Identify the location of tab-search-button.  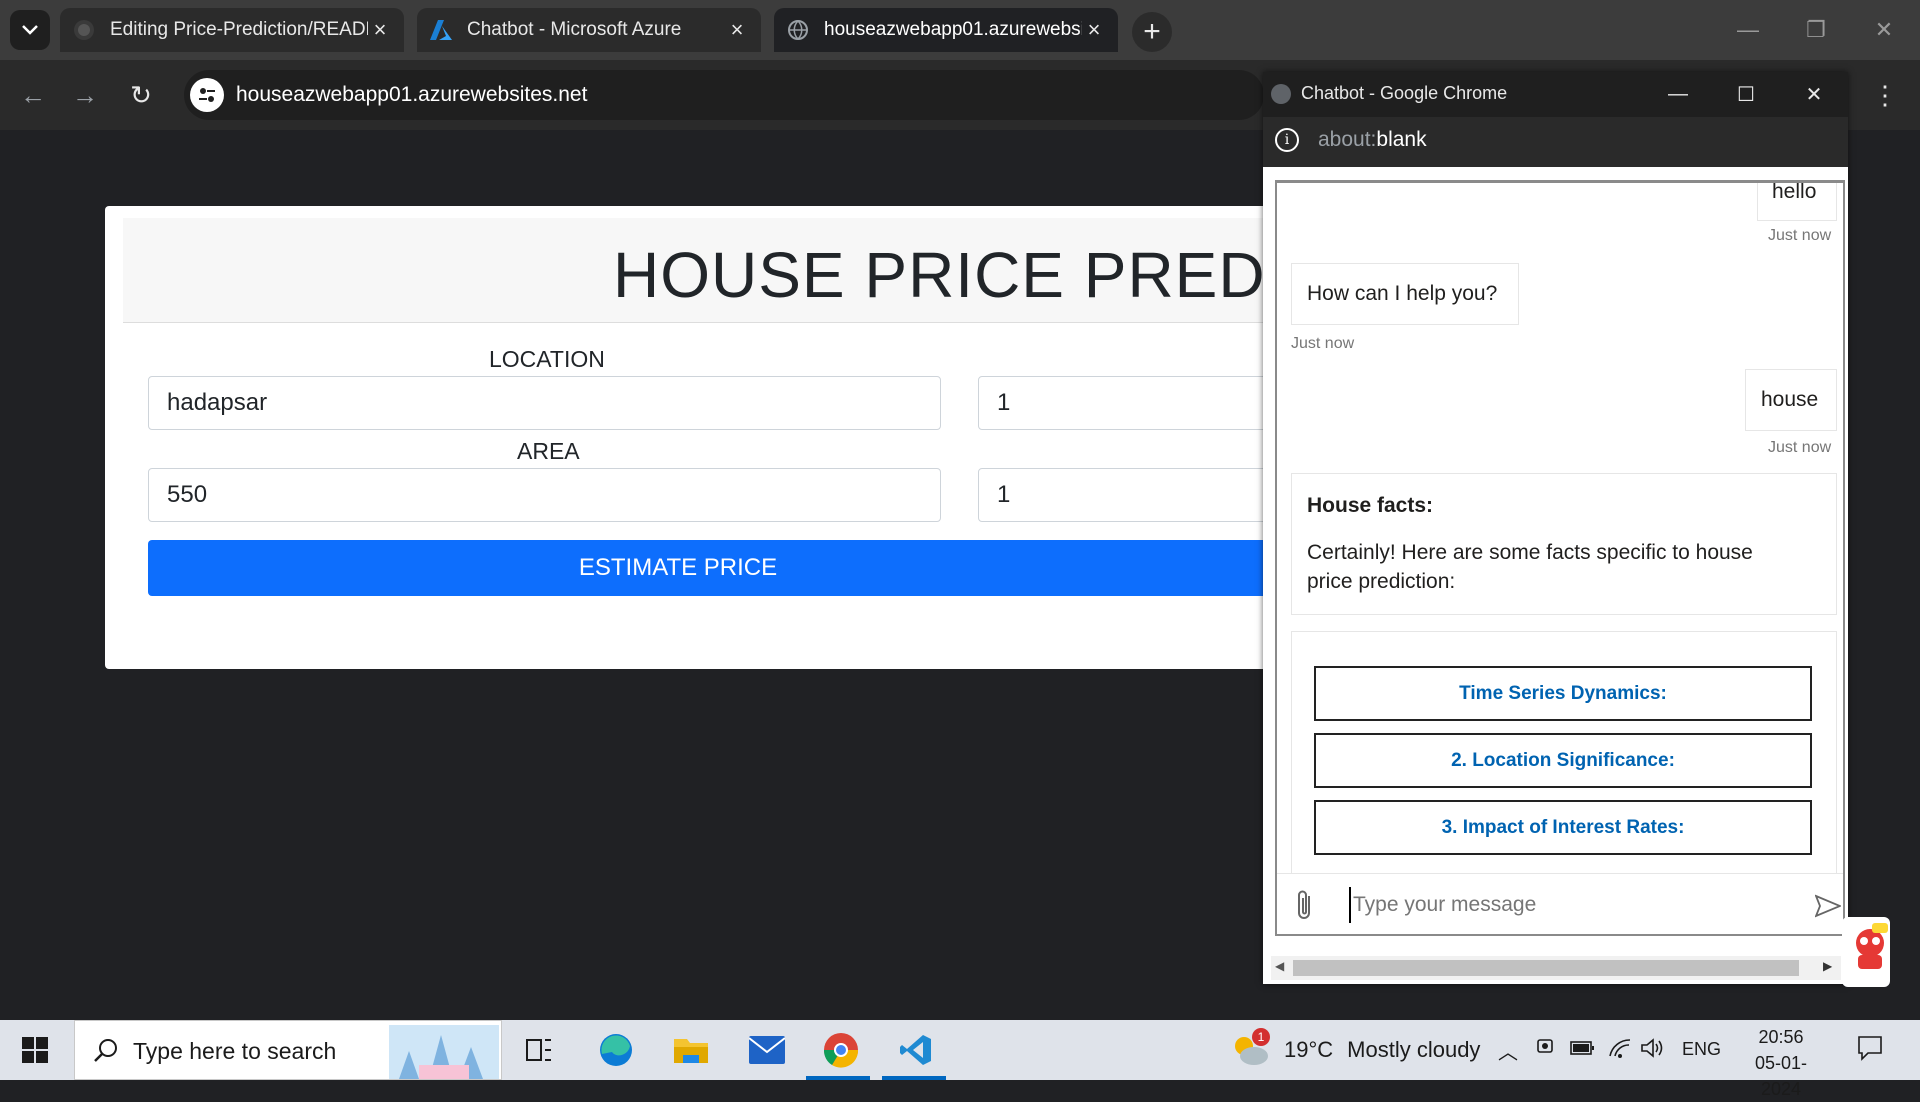
(30, 30).